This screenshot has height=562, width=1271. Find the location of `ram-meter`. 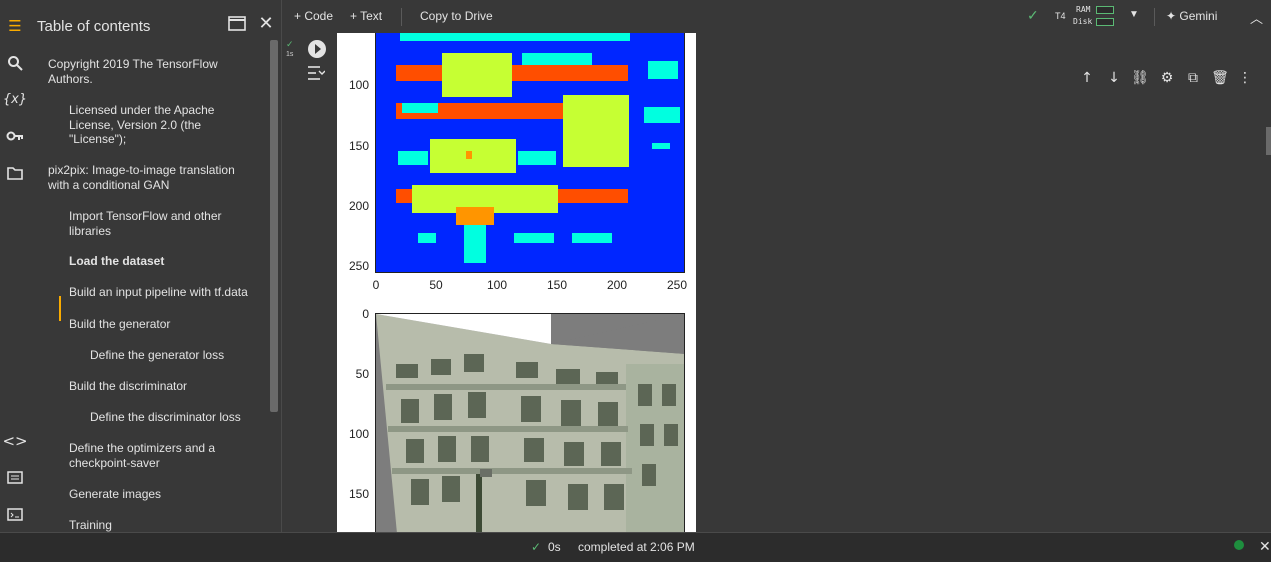

ram-meter is located at coordinates (1105, 10).